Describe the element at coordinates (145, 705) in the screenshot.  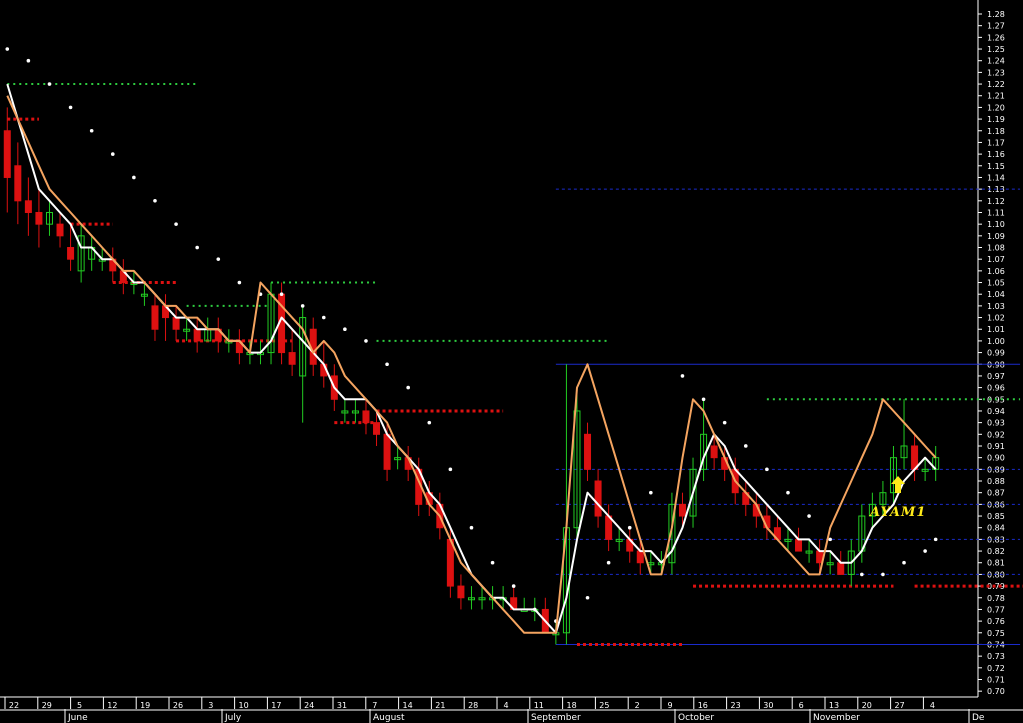
I see `x-tick-label: 19` at that location.